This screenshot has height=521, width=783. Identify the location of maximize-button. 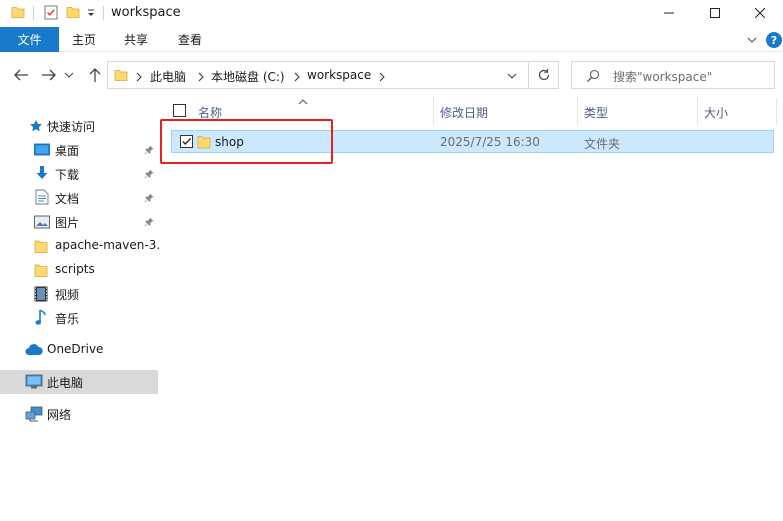
(715, 13).